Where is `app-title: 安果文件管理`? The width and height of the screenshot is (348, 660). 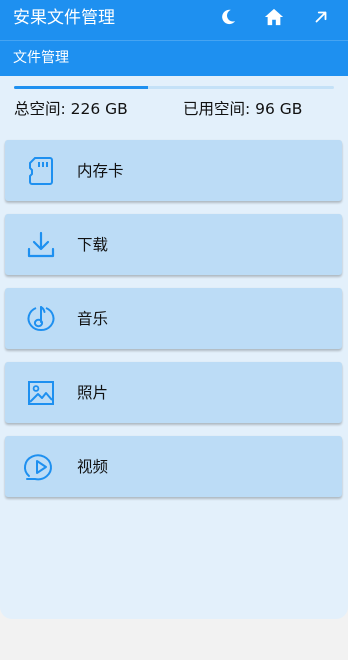
app-title: 安果文件管理 is located at coordinates (64, 18).